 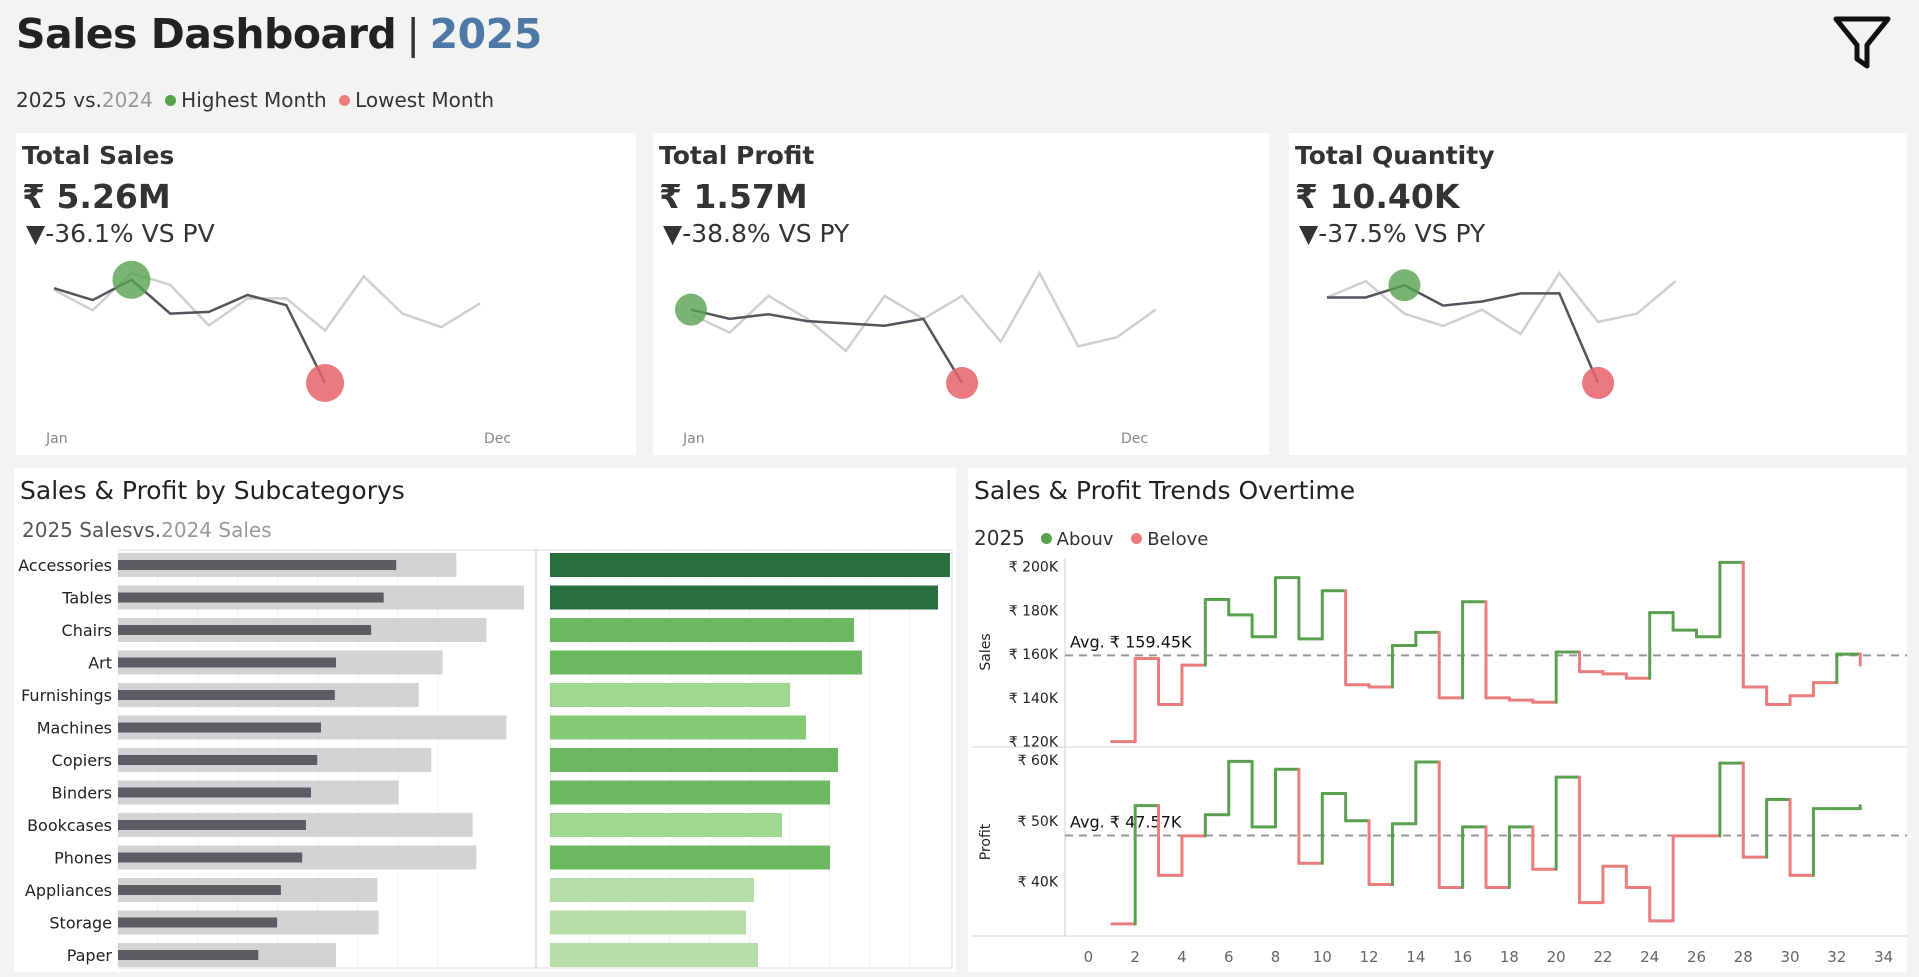 I want to click on kpi-card-sales: Total Sales ₹ 5.26M ▼-36.1% VS PV Jan Dec, so click(x=326, y=294).